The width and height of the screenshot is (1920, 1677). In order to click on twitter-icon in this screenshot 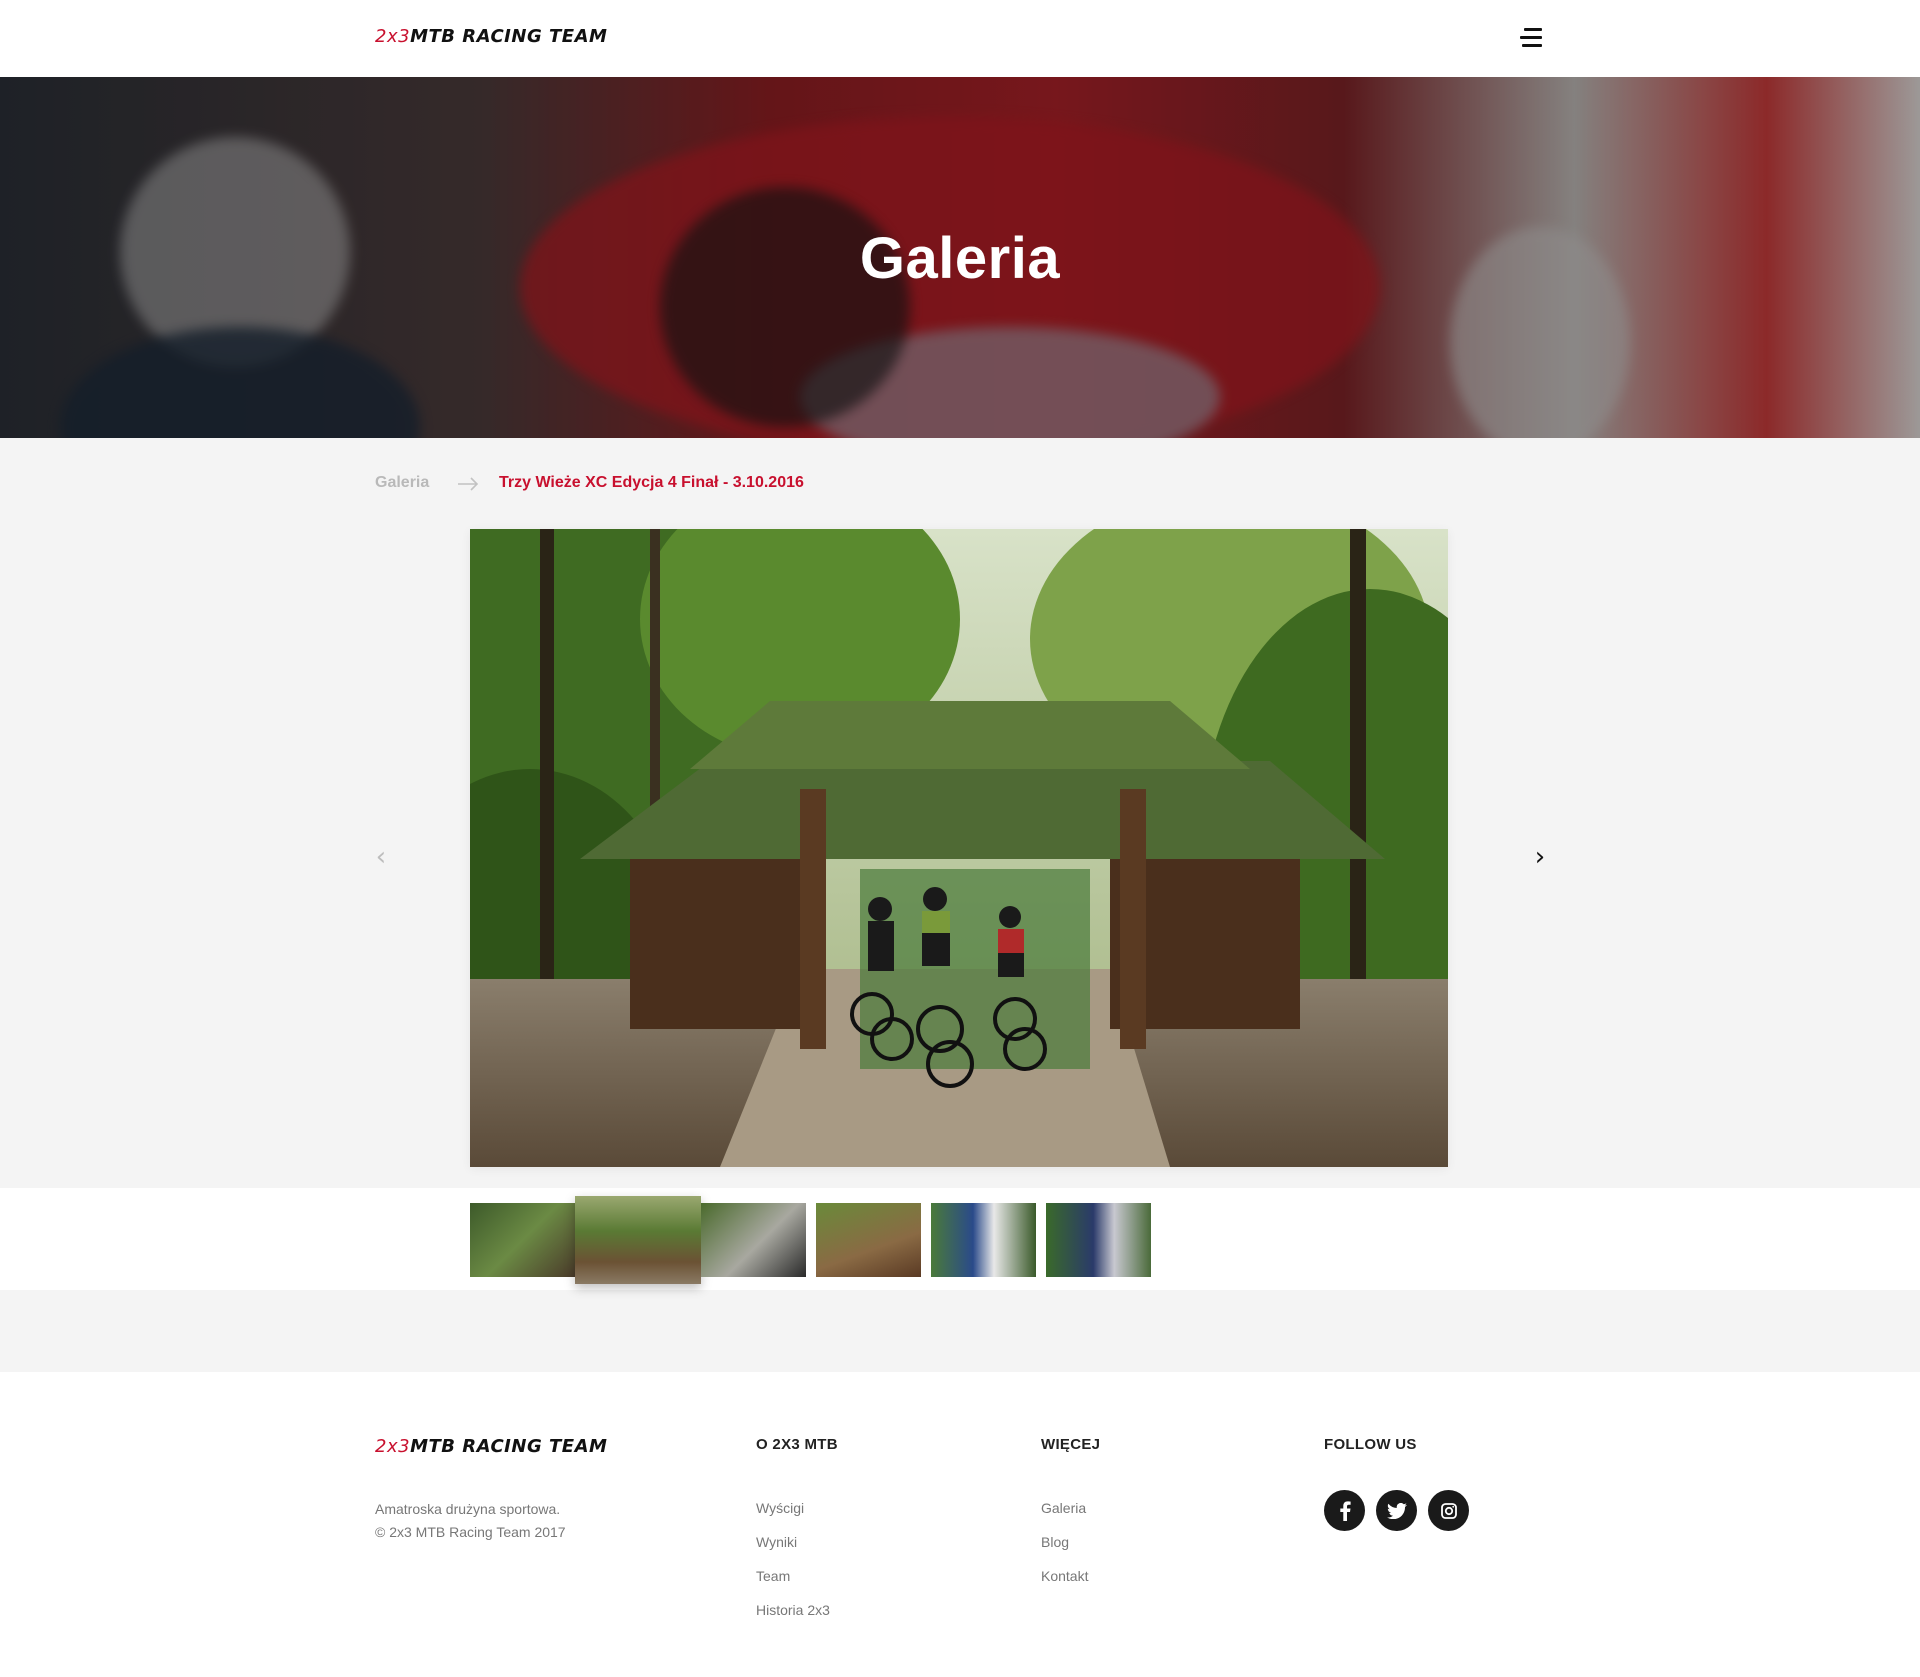, I will do `click(1396, 1510)`.